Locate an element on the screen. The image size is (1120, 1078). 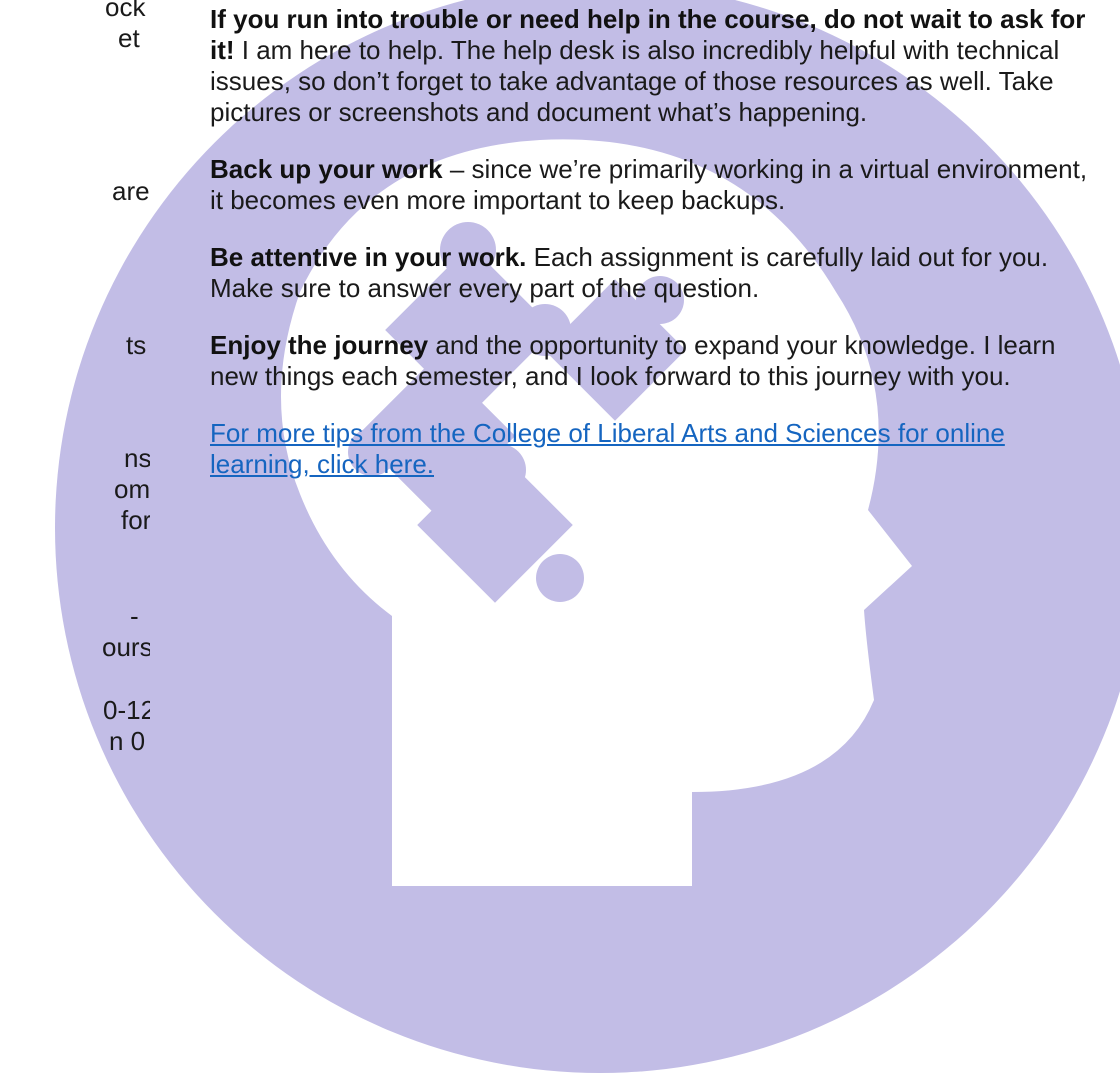
text-fragment: ours is located at coordinates (126, 647).